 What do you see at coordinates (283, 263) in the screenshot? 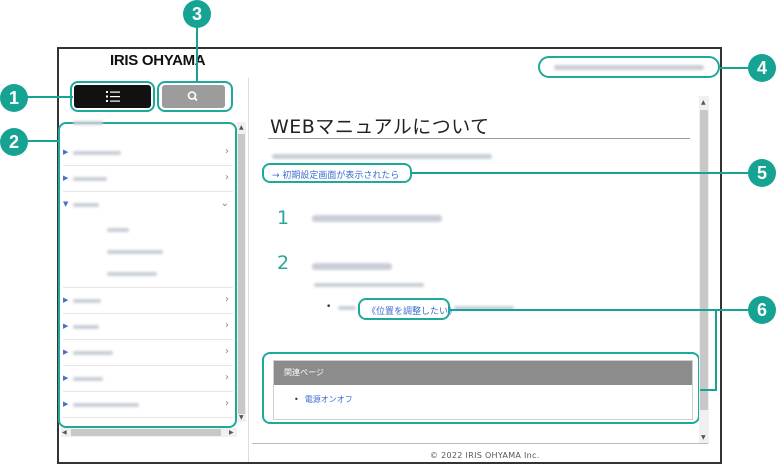
I see `step-number: 2` at bounding box center [283, 263].